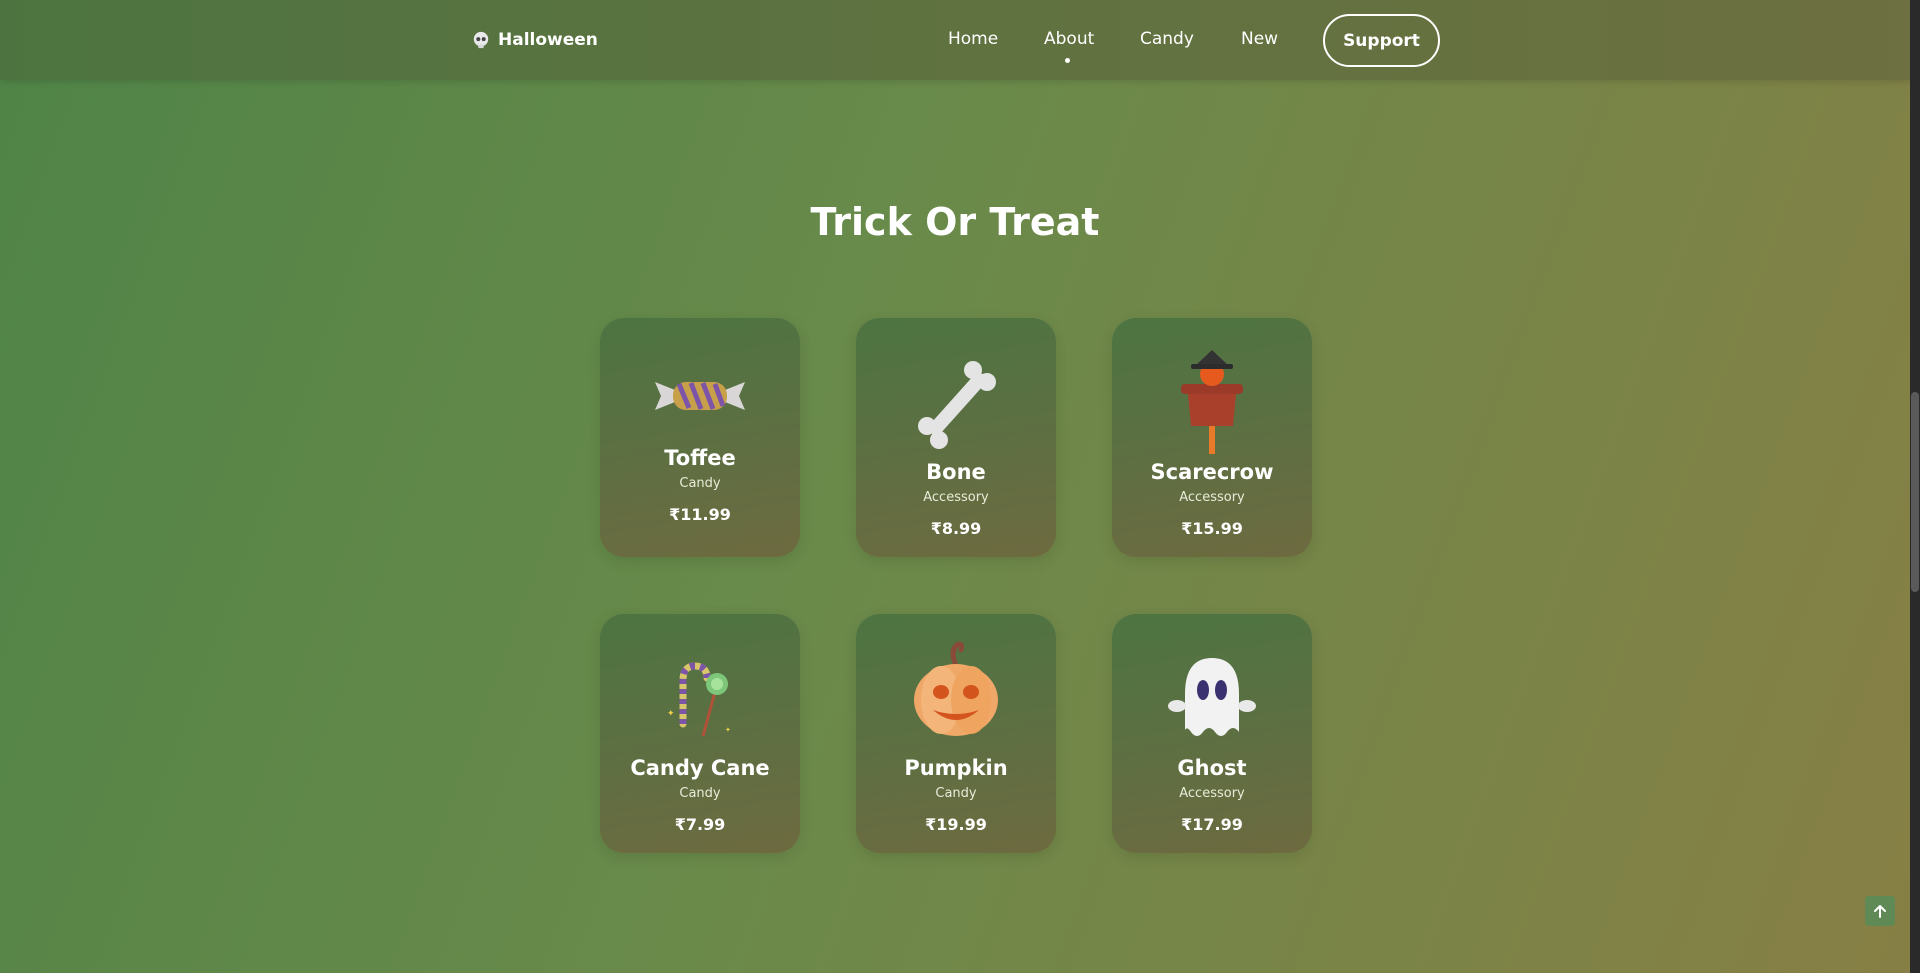 The image size is (1920, 973). I want to click on product-card-ghost: Ghost Accessory ₹17.99, so click(1212, 733).